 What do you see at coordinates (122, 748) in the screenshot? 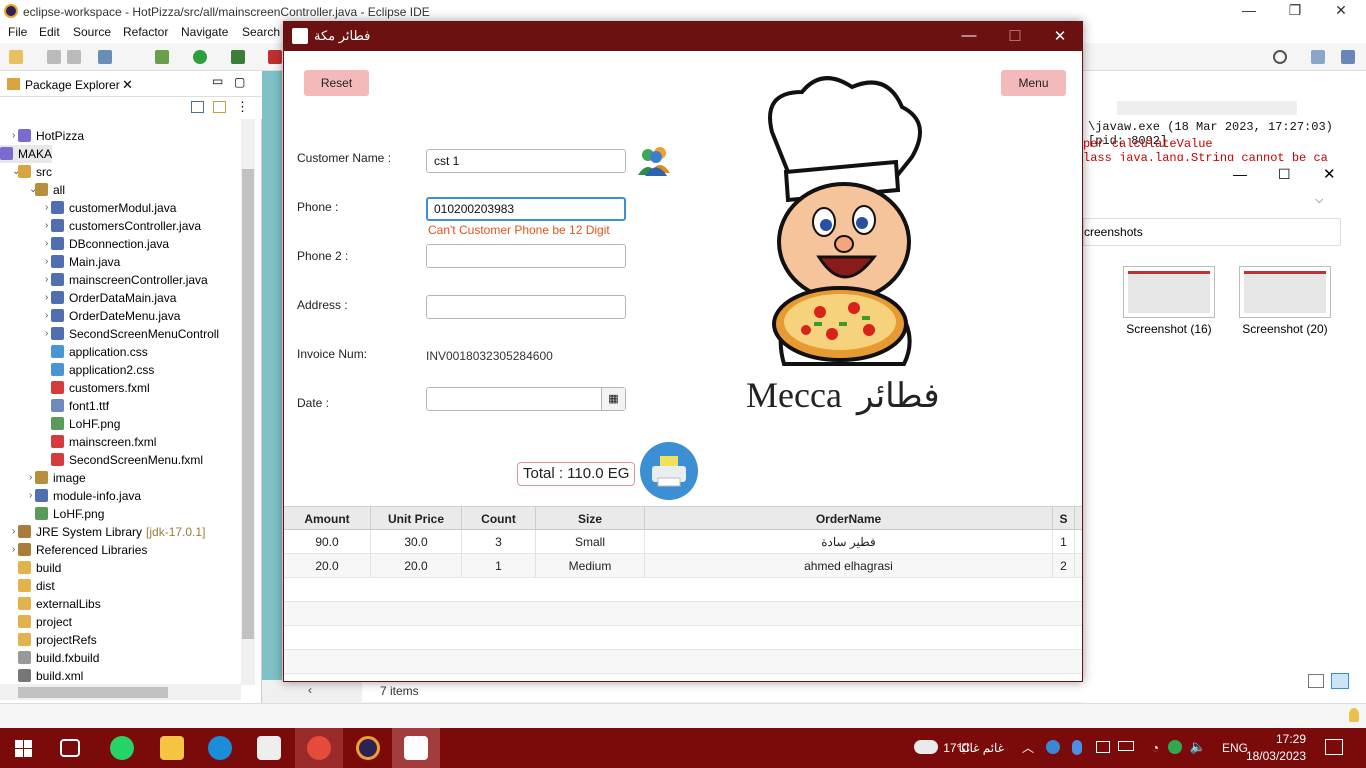
I see `whatsapp-icon` at bounding box center [122, 748].